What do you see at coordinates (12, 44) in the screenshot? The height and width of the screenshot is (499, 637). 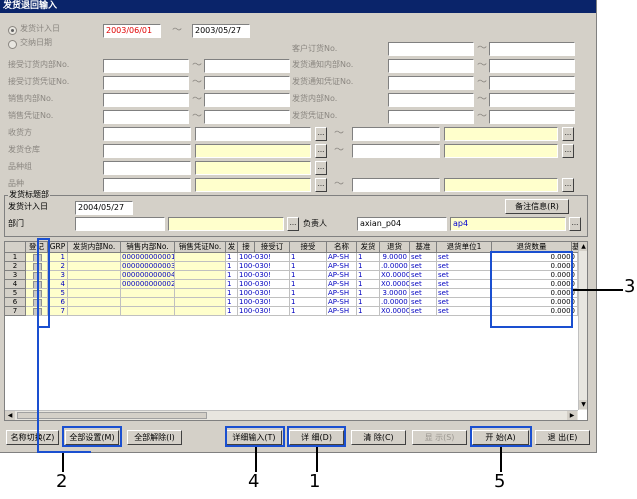 I see `contract-date-radio` at bounding box center [12, 44].